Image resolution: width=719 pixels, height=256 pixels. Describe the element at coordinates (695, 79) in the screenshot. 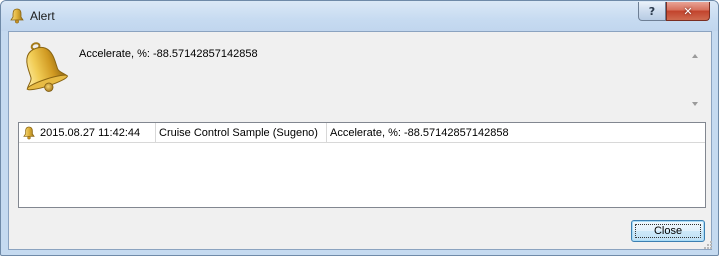

I see `message-scrollbar` at that location.